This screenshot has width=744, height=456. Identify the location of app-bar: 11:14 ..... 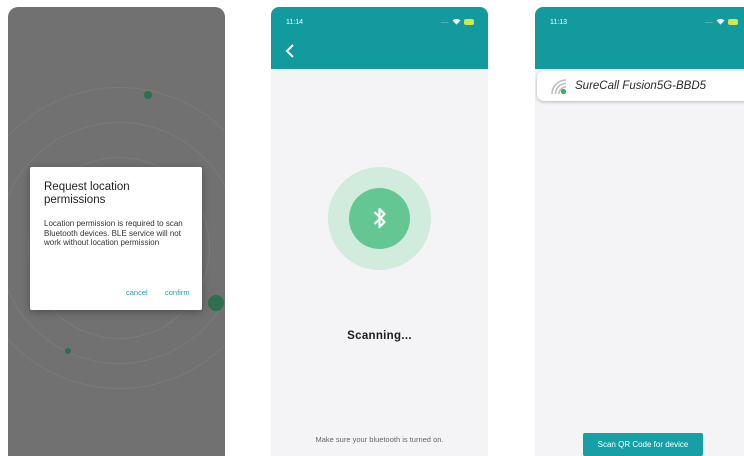
(379, 38).